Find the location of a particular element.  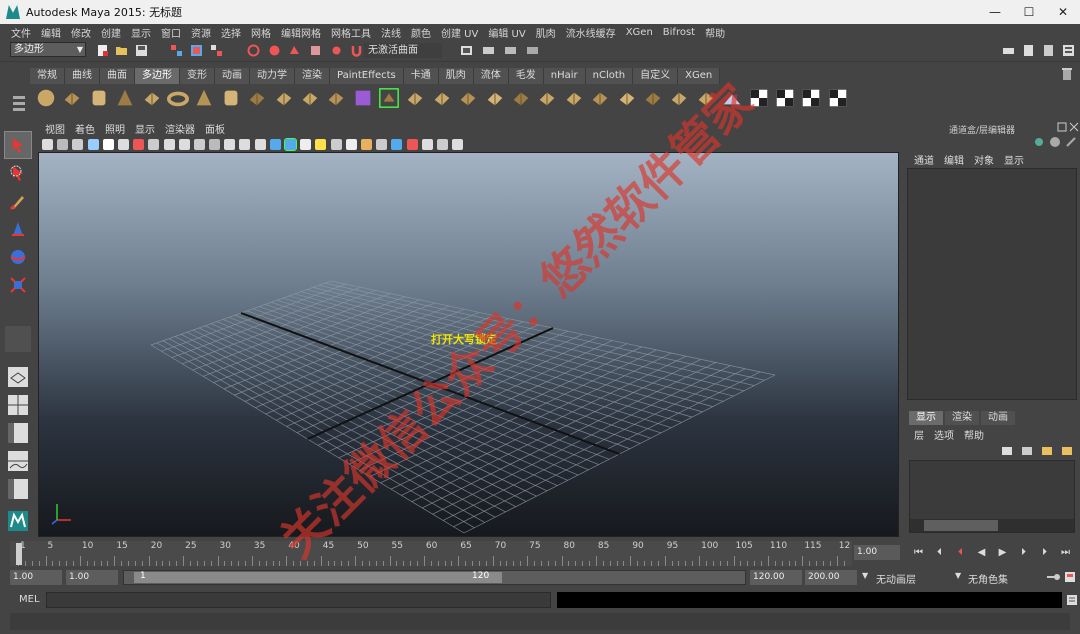

poly-pipe-icon is located at coordinates (231, 98).